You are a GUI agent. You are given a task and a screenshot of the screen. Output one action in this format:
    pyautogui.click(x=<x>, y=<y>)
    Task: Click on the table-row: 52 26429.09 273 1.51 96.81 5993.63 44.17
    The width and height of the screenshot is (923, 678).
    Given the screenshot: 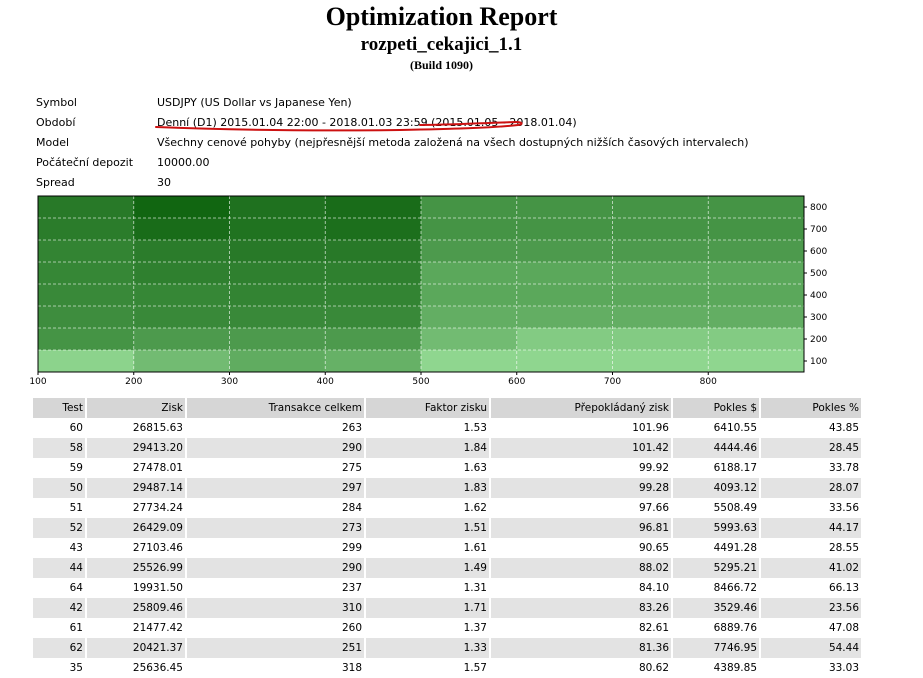 What is the action you would take?
    pyautogui.click(x=448, y=528)
    